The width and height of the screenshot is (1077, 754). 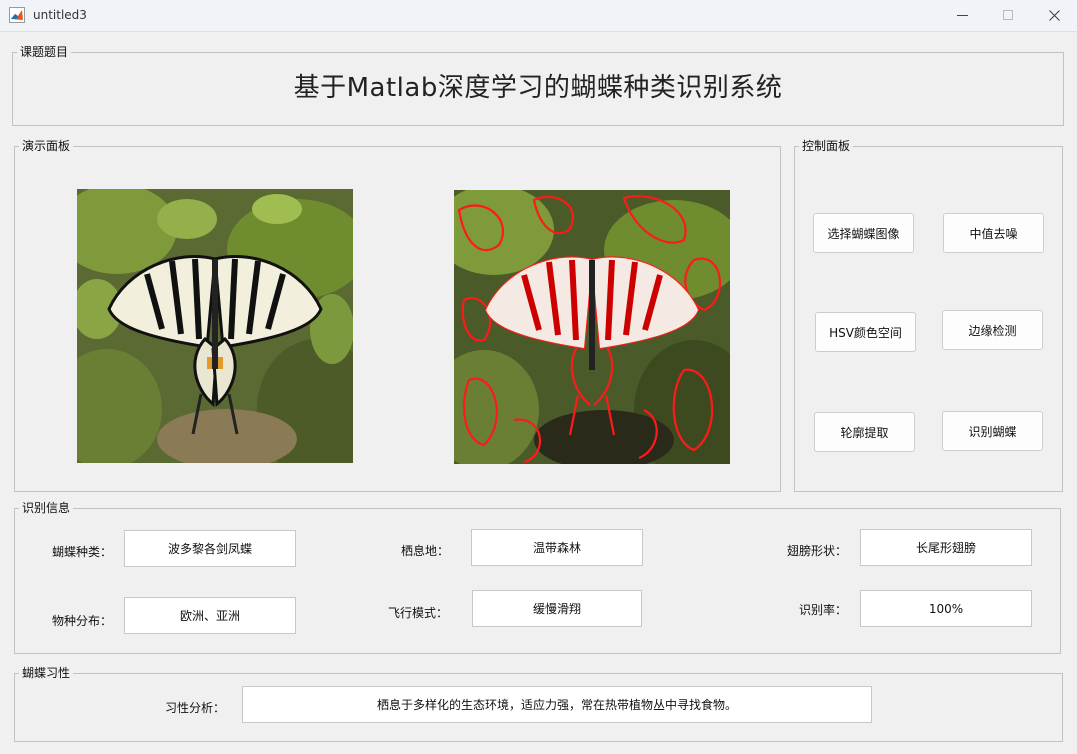 I want to click on median-denoise-button: 中值去噪, so click(x=993, y=233).